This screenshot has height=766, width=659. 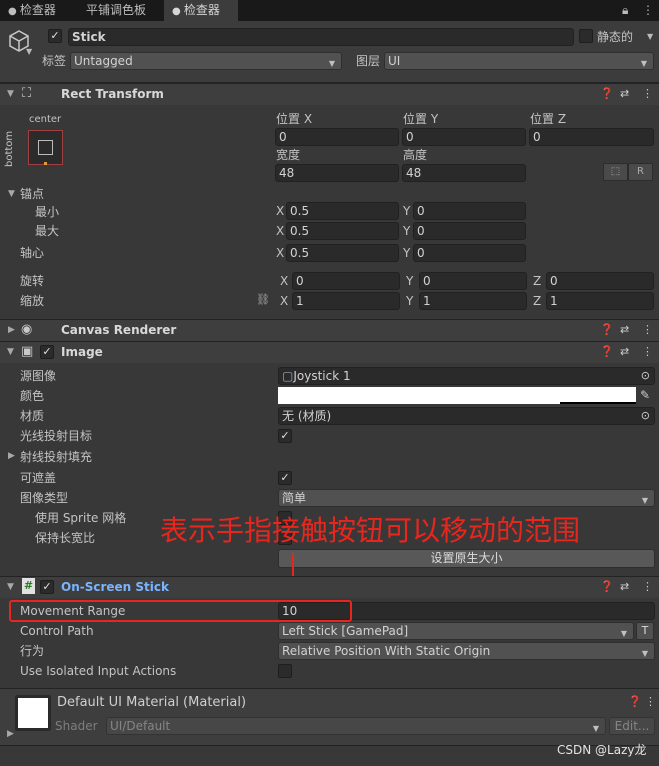 What do you see at coordinates (329, 330) in the screenshot?
I see `canvas-renderer-header: ▶ ◉ Canvas Renderer ❓ ⇄ ⋮` at bounding box center [329, 330].